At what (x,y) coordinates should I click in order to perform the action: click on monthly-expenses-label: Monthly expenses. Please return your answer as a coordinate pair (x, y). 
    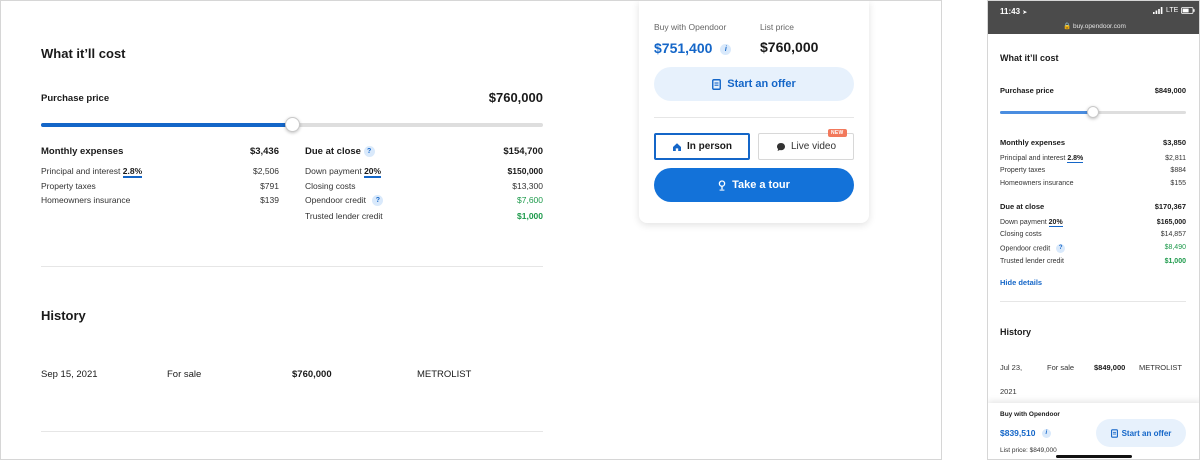
    Looking at the image, I should click on (82, 151).